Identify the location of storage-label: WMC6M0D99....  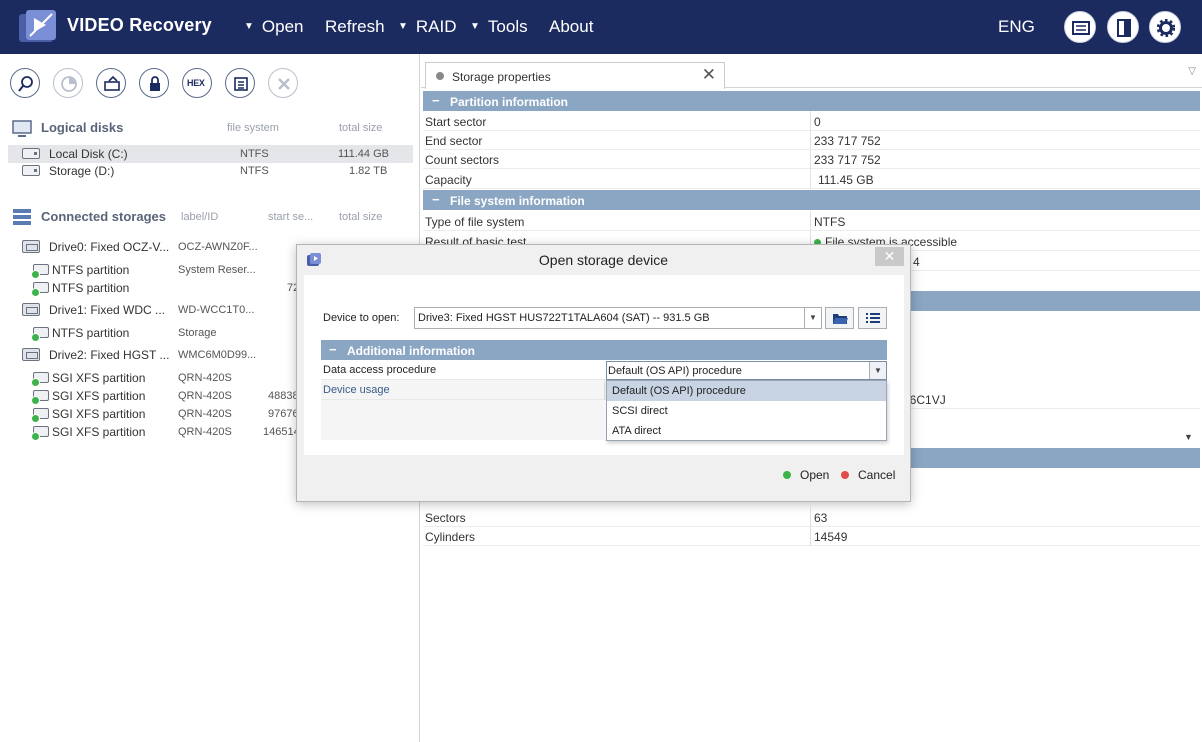
(217, 355).